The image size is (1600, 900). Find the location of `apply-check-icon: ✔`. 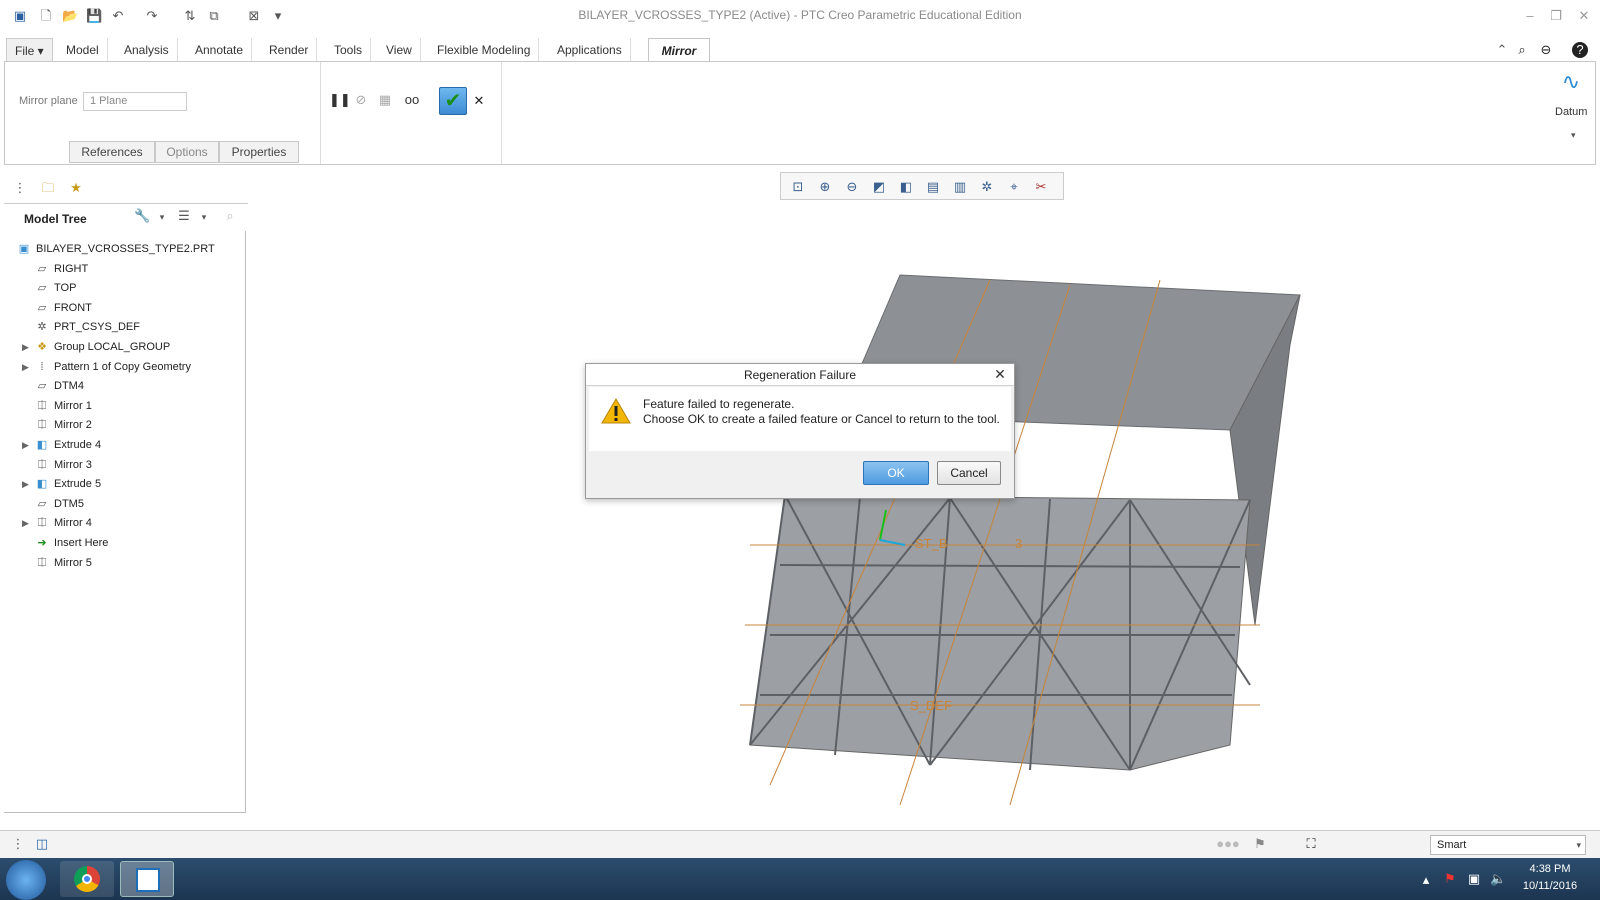

apply-check-icon: ✔ is located at coordinates (453, 101).